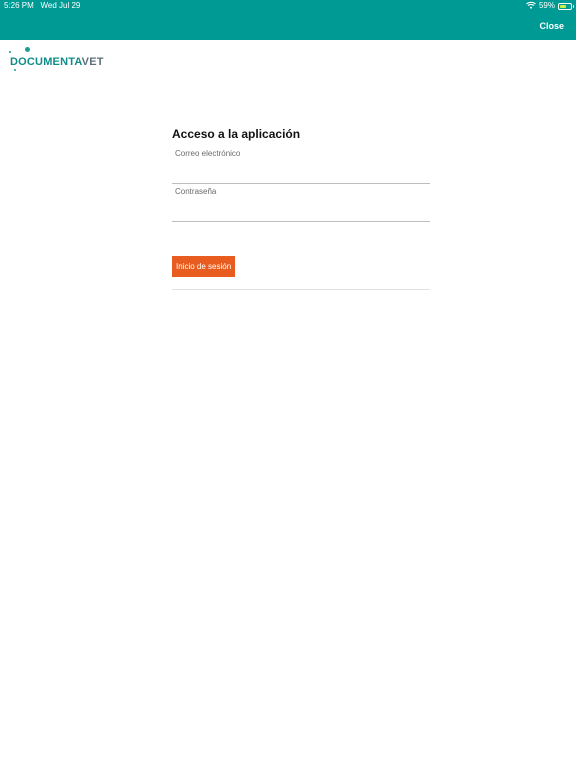 Image resolution: width=576 pixels, height=768 pixels. I want to click on top-navigation-bar: 5:26 PM Wed Jul 29 59% Close, so click(288, 20).